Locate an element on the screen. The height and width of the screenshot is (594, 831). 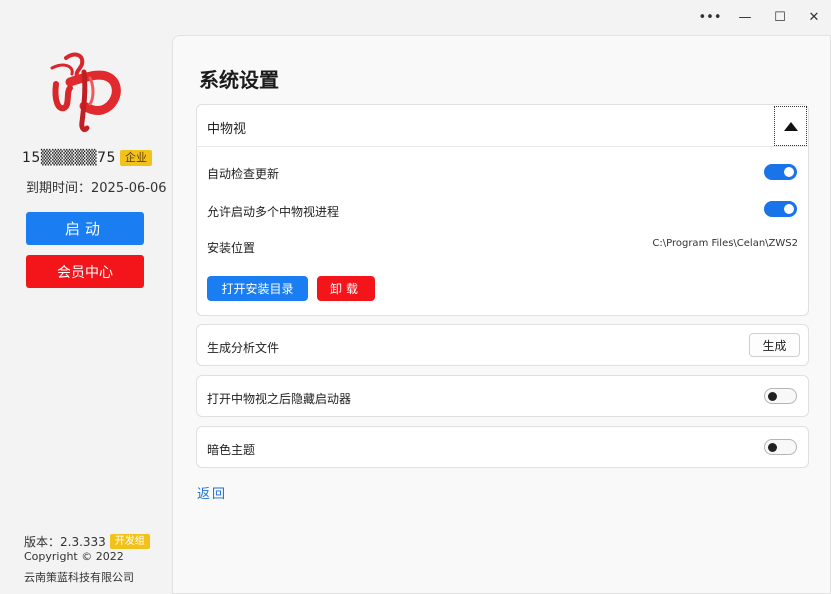
dark-theme-toggle is located at coordinates (780, 447).